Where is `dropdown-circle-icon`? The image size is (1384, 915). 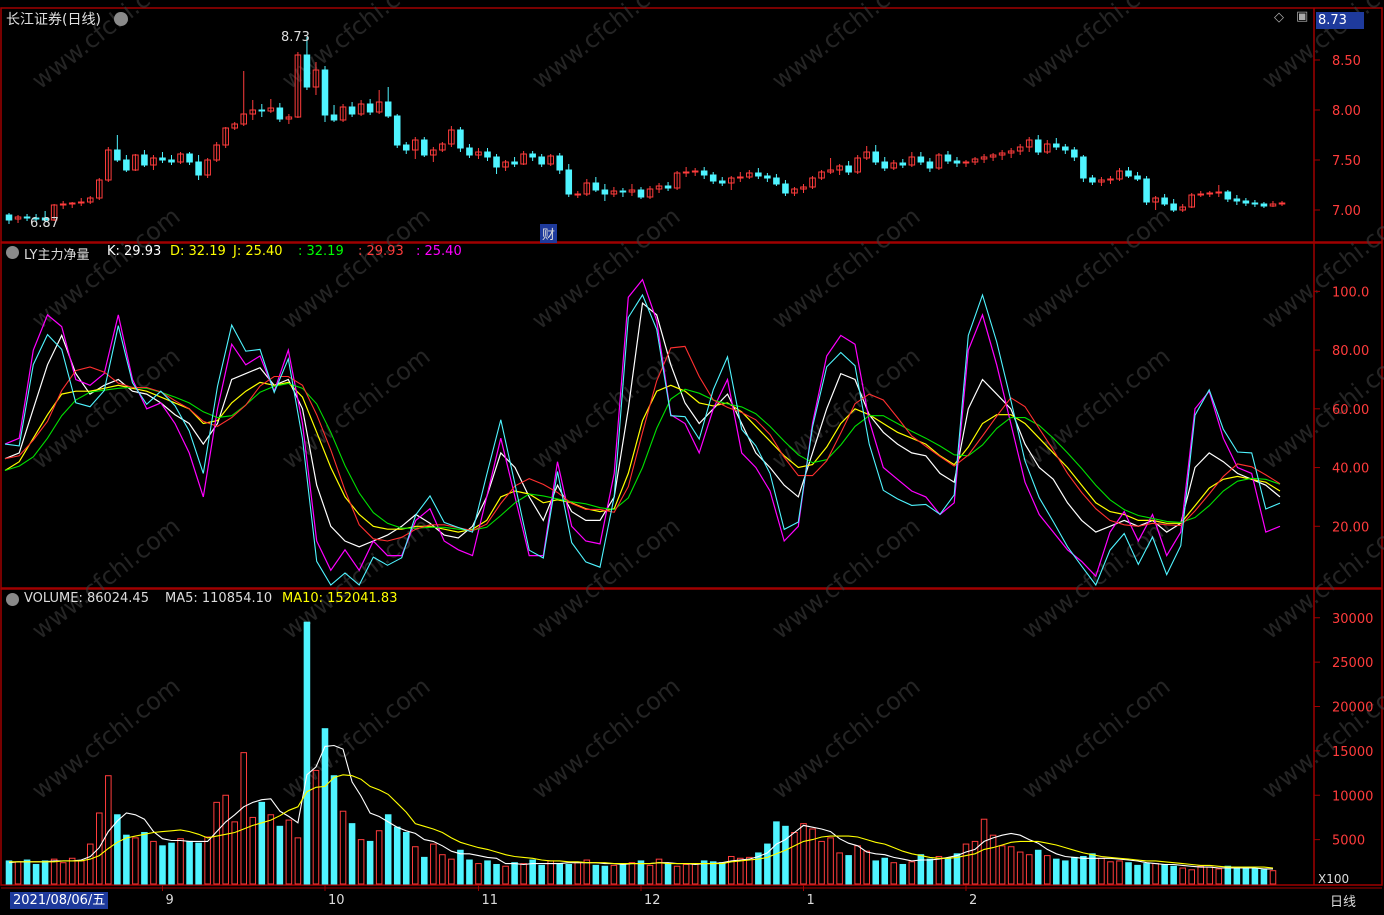
dropdown-circle-icon is located at coordinates (121, 19).